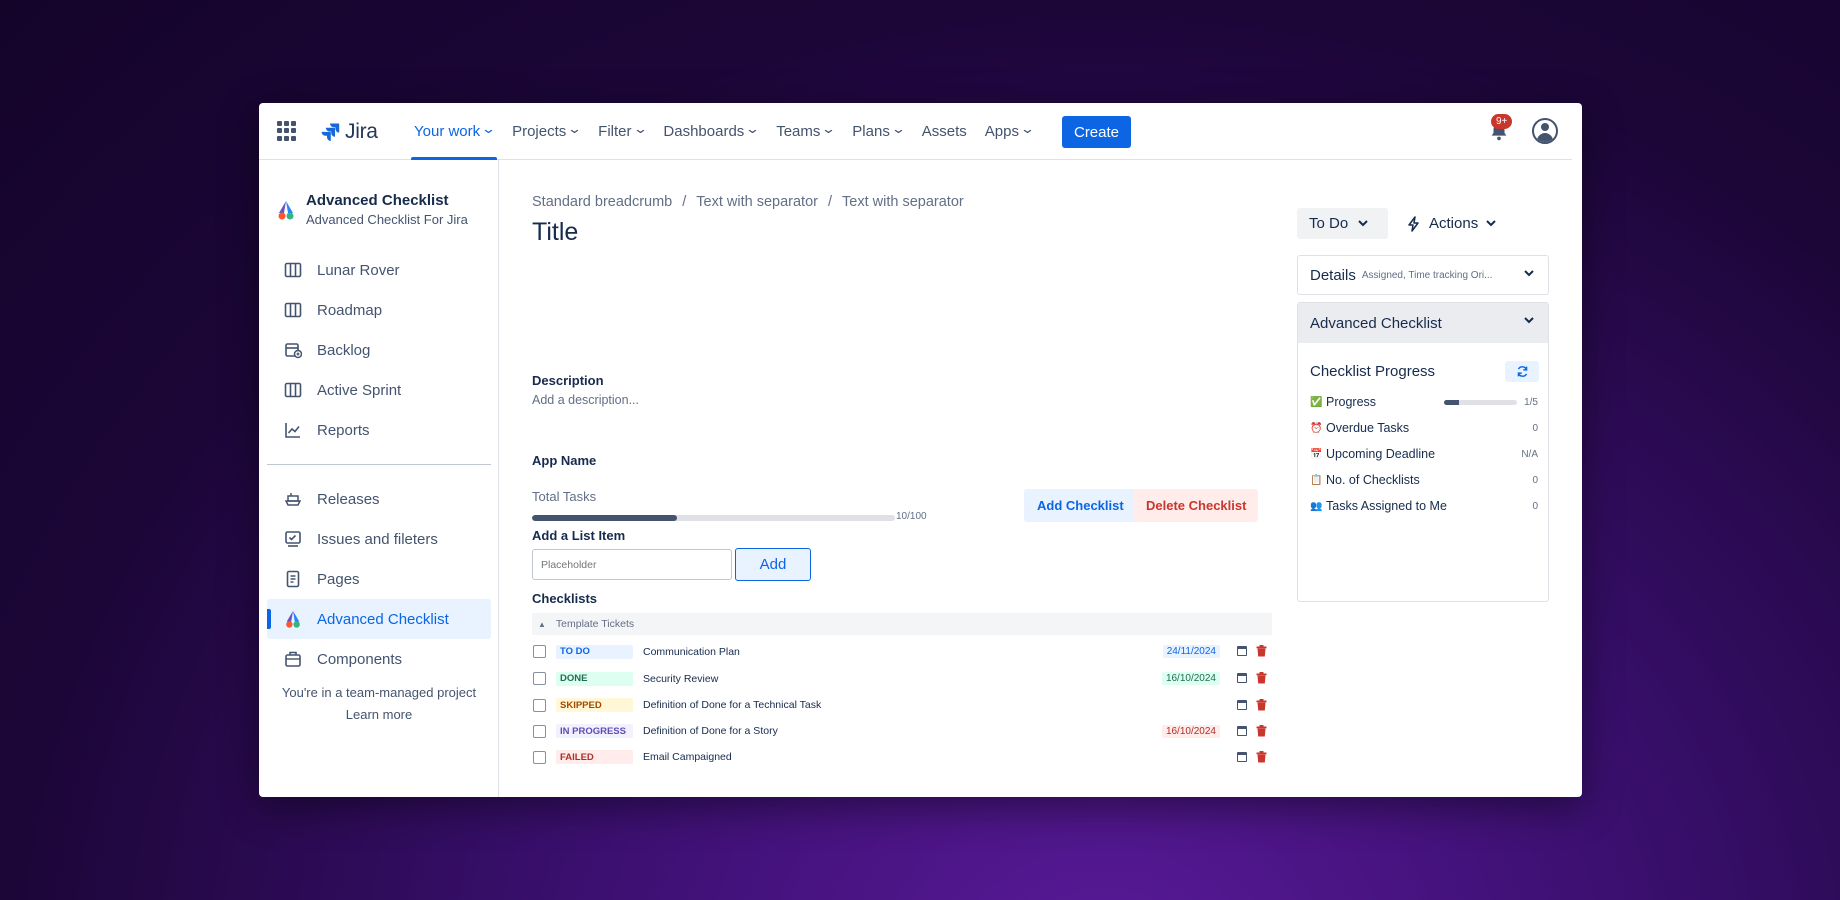 Image resolution: width=1840 pixels, height=900 pixels. What do you see at coordinates (902, 678) in the screenshot?
I see `checklist-row: DONE Security Review 16/10/2024` at bounding box center [902, 678].